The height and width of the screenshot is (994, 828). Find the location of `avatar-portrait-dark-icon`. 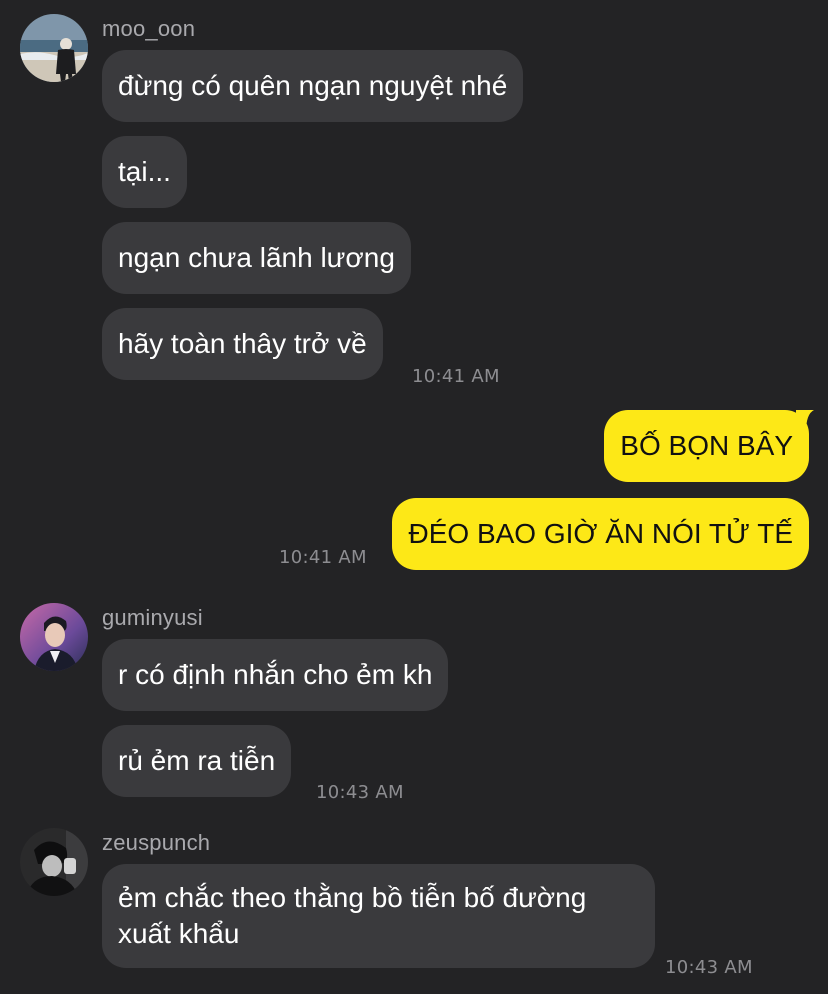

avatar-portrait-dark-icon is located at coordinates (54, 862).